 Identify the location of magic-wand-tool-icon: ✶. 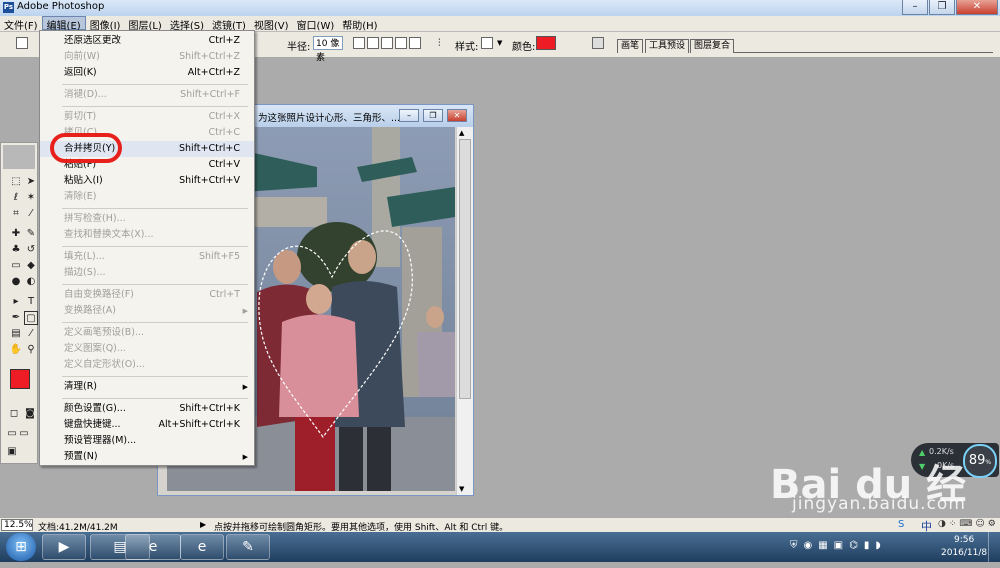
(31, 198).